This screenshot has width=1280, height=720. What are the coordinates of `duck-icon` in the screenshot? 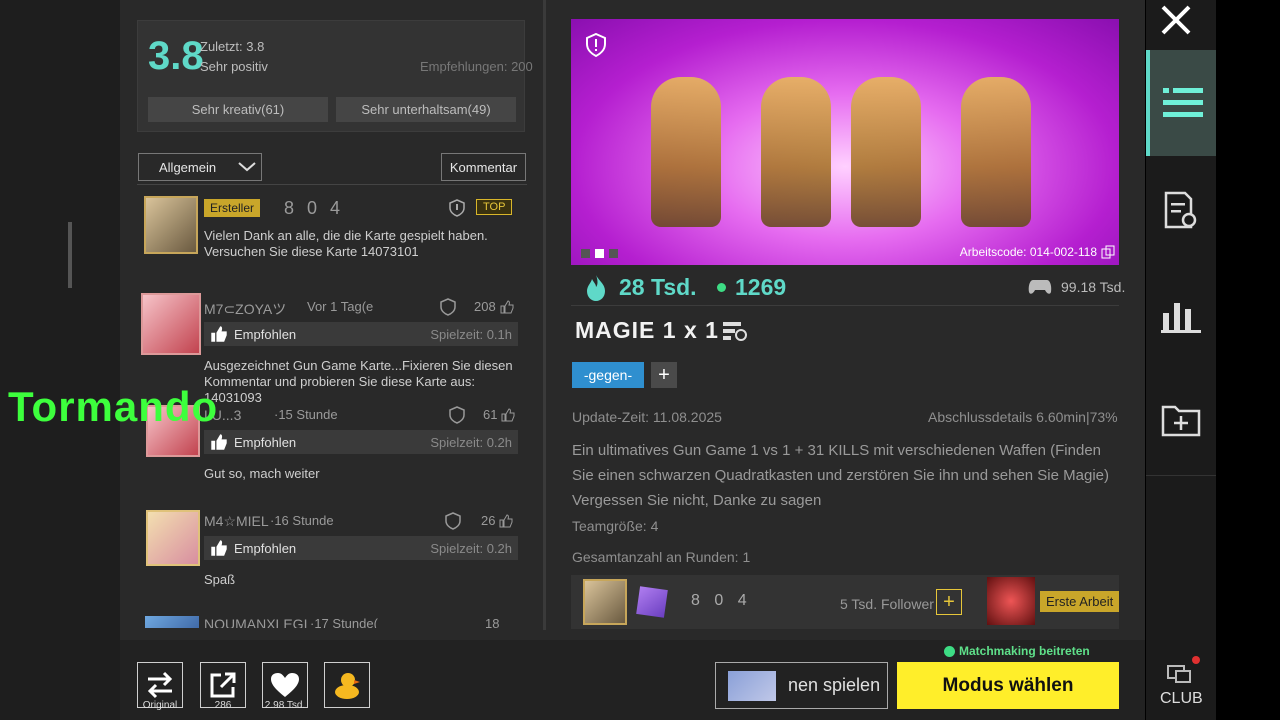 It's located at (347, 685).